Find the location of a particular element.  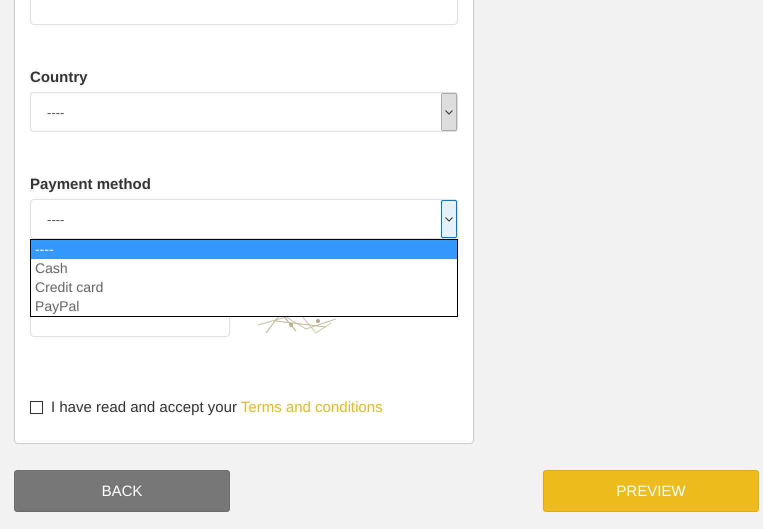

dropdown-option: ---- is located at coordinates (244, 249).